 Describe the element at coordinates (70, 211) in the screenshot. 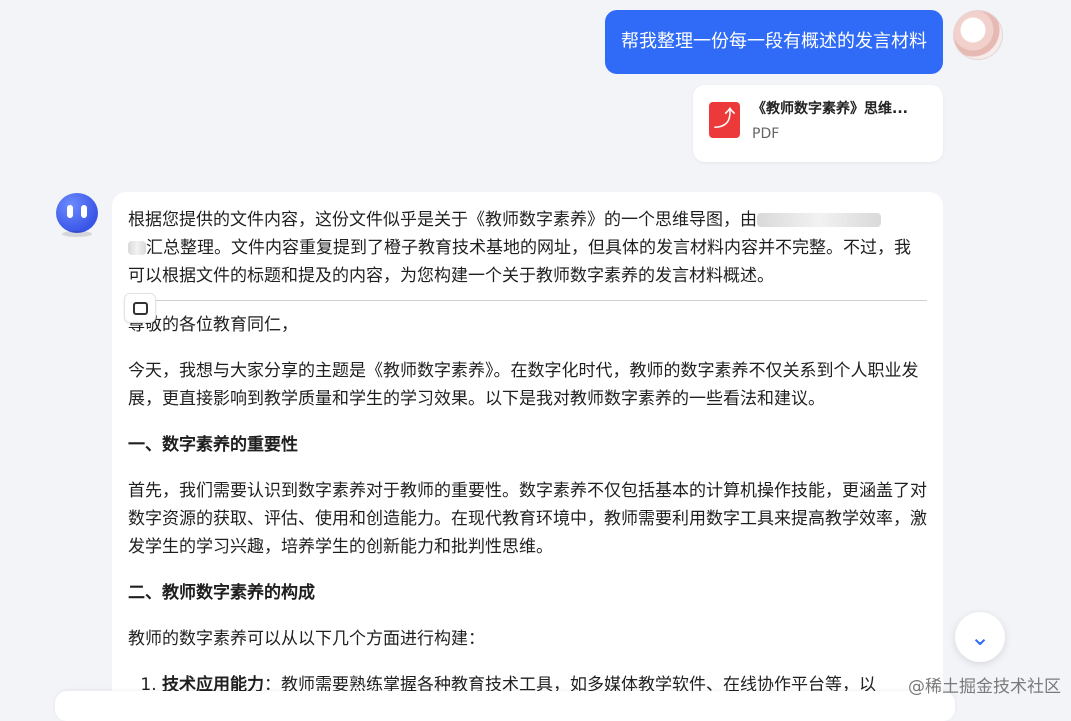

I see `avatar-eye-left` at that location.